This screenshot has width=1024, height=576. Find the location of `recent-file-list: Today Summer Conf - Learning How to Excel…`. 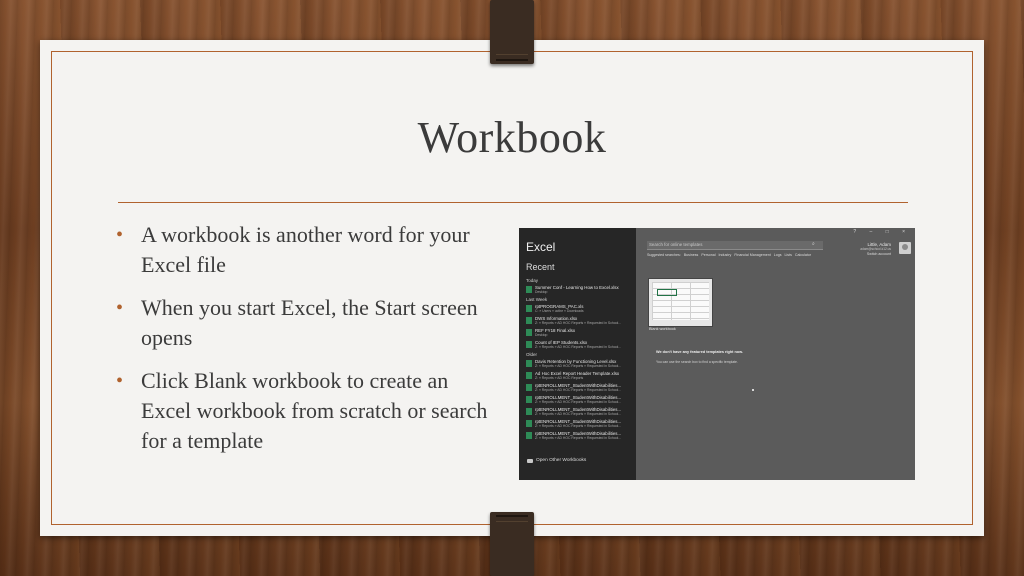

recent-file-list: Today Summer Conf - Learning How to Excel… is located at coordinates (579, 360).